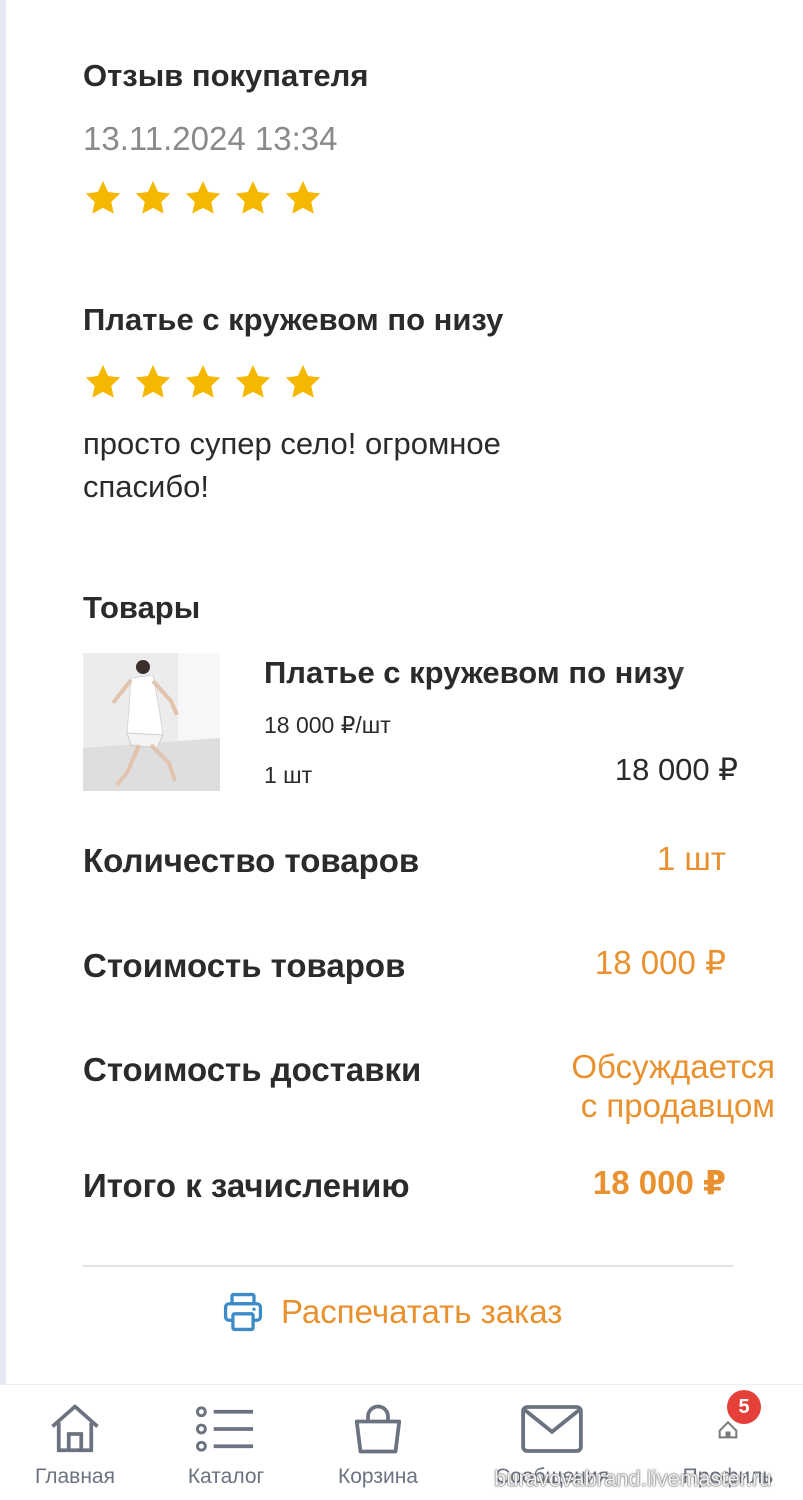 The height and width of the screenshot is (1500, 803). Describe the element at coordinates (378, 1476) in the screenshot. I see `nav-cart-label: Корзина` at that location.